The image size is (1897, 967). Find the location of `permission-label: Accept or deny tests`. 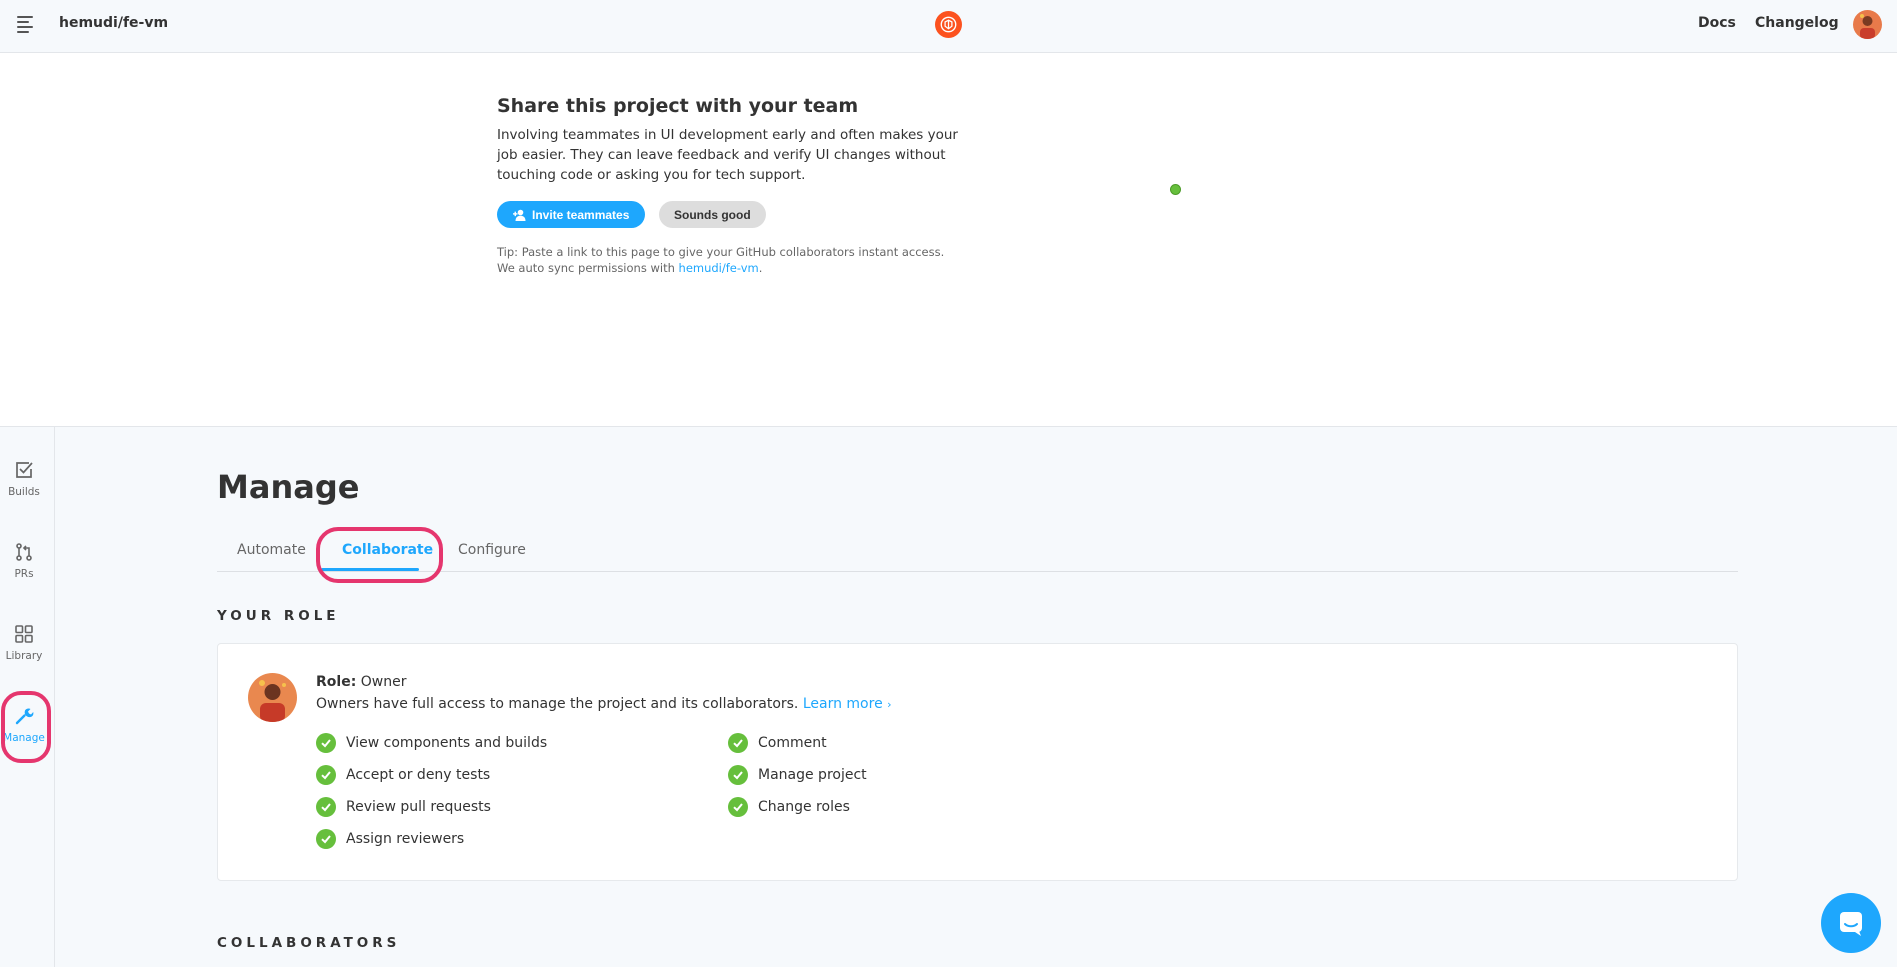

permission-label: Accept or deny tests is located at coordinates (418, 775).